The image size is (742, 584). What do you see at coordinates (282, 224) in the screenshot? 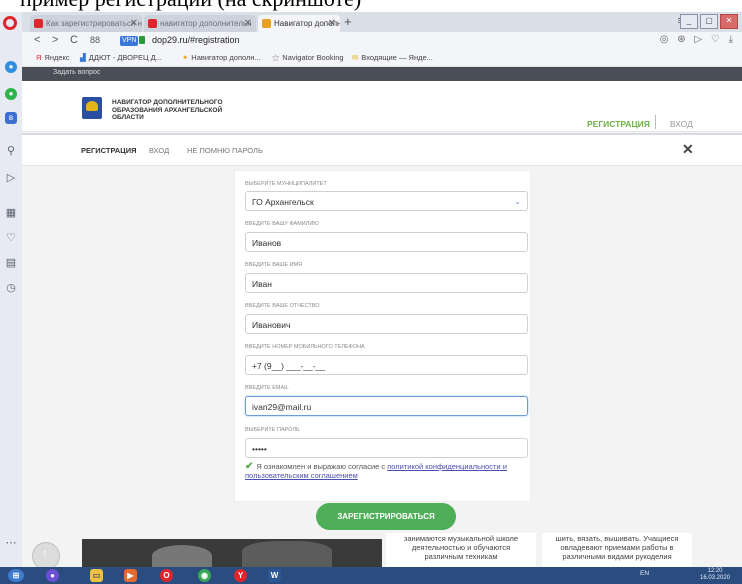
I see `surname-label: ВВЕДИТЕ ВАШУ ФАМИЛИЮ` at bounding box center [282, 224].